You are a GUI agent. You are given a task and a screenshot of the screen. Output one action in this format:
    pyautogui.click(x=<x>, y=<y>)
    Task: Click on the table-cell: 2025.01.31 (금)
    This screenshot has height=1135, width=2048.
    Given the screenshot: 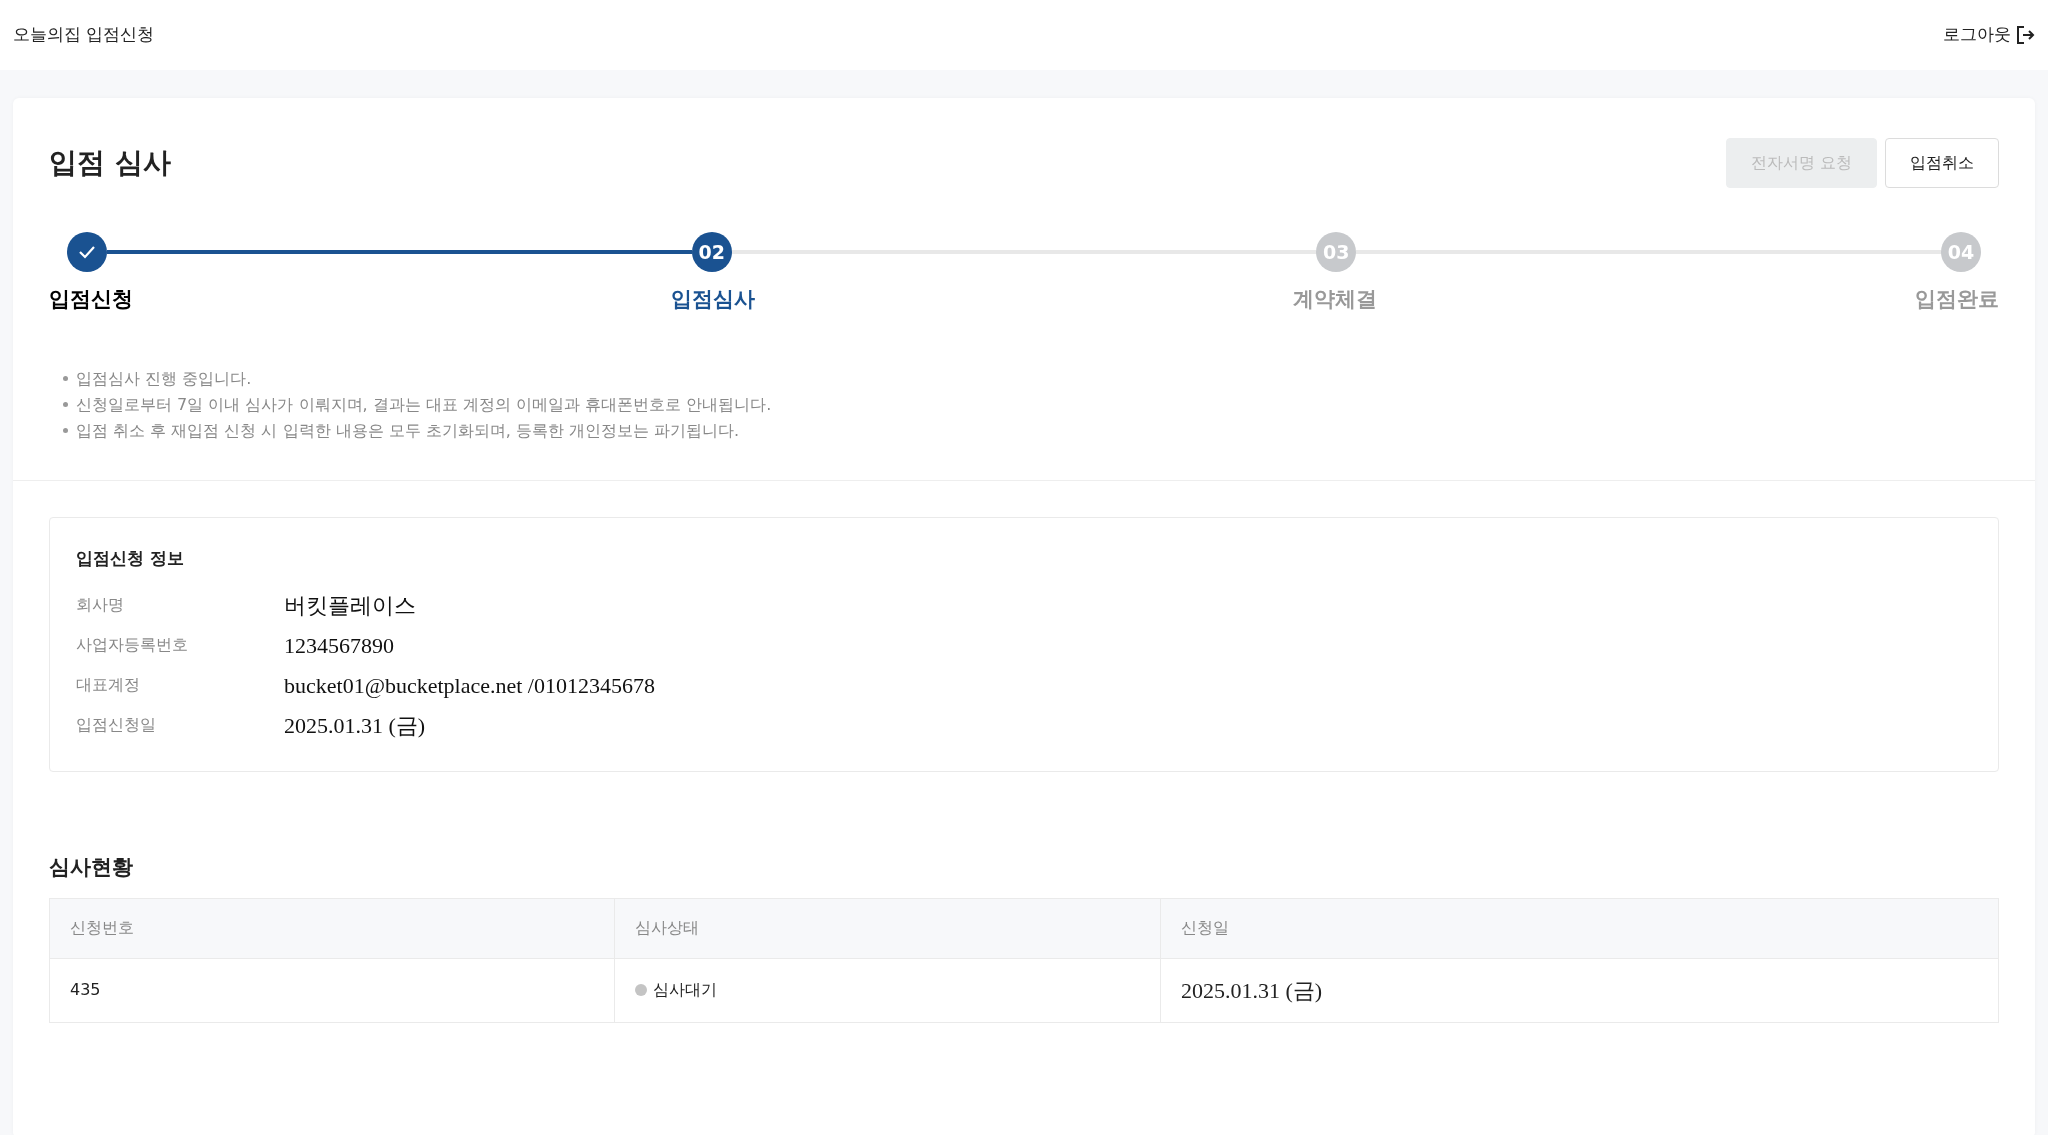 What is the action you would take?
    pyautogui.click(x=1579, y=990)
    